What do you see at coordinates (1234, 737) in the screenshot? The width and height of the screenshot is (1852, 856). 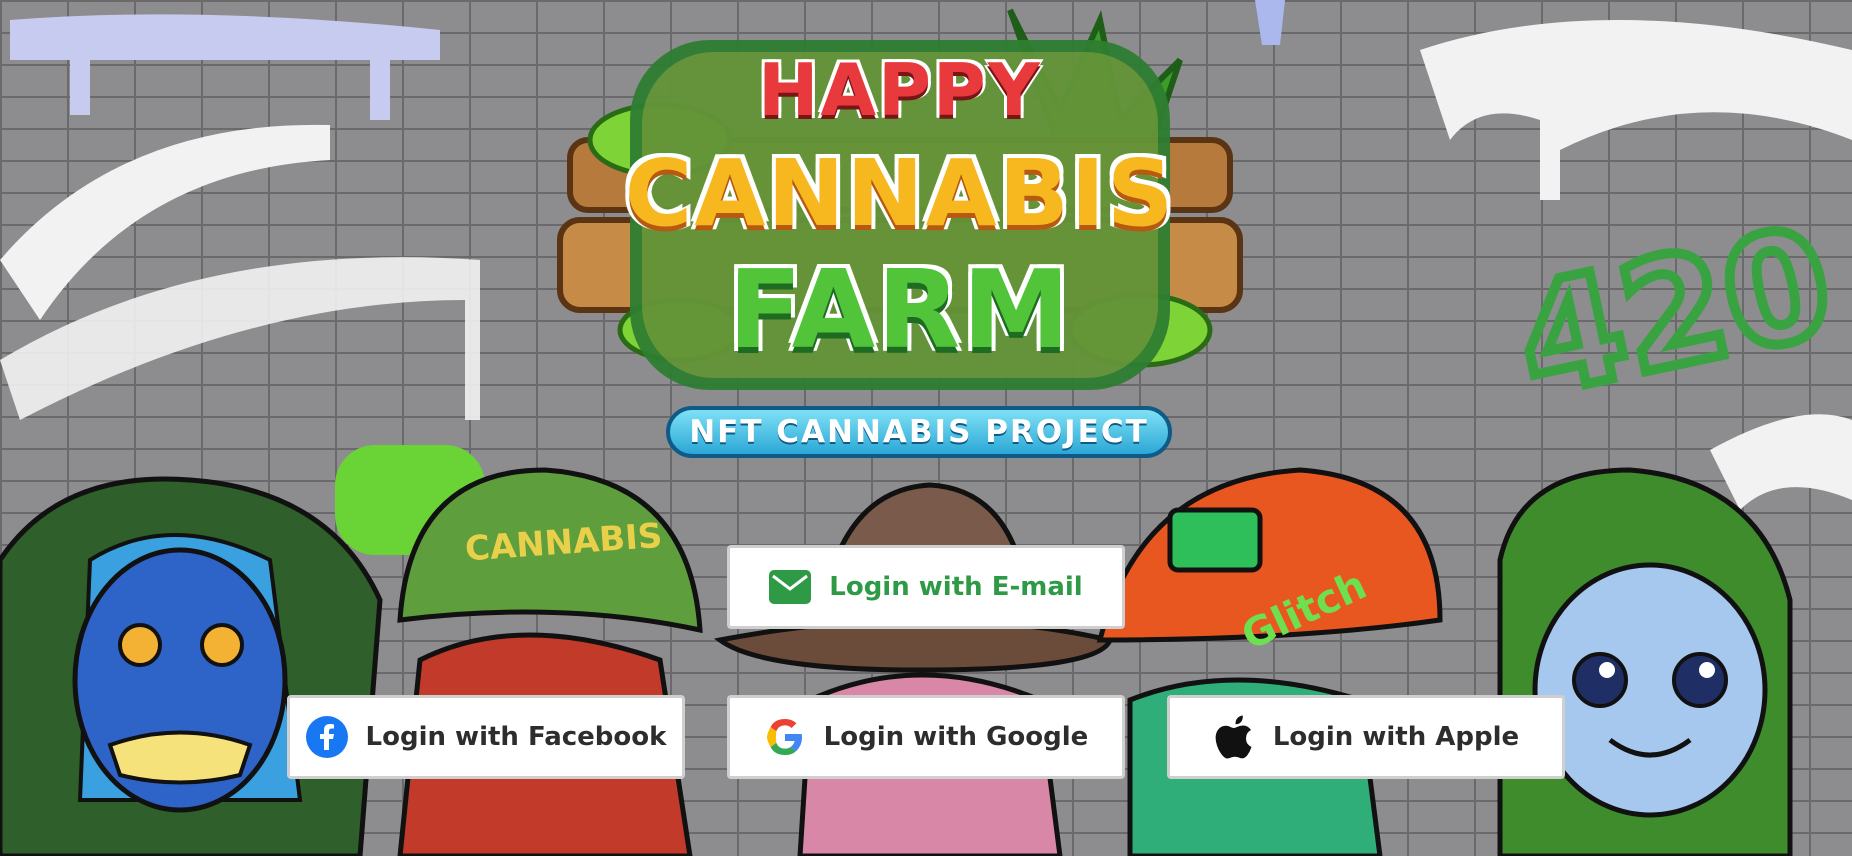 I see `apple-icon` at bounding box center [1234, 737].